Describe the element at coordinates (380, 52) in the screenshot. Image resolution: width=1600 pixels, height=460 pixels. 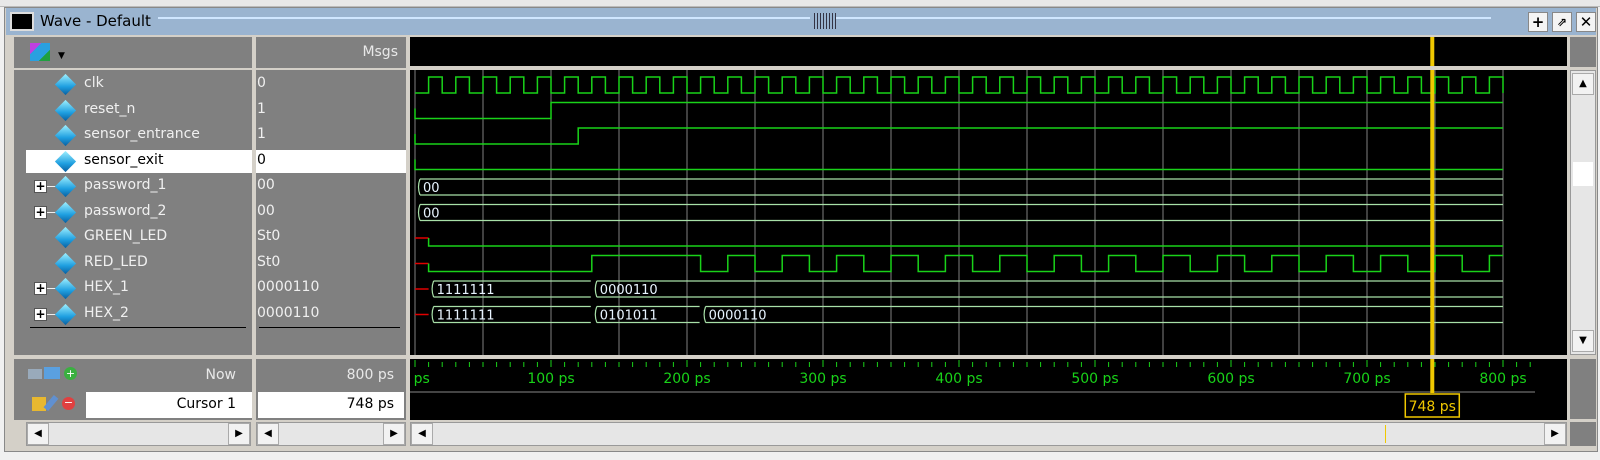
I see `msgs-label: Msgs` at that location.